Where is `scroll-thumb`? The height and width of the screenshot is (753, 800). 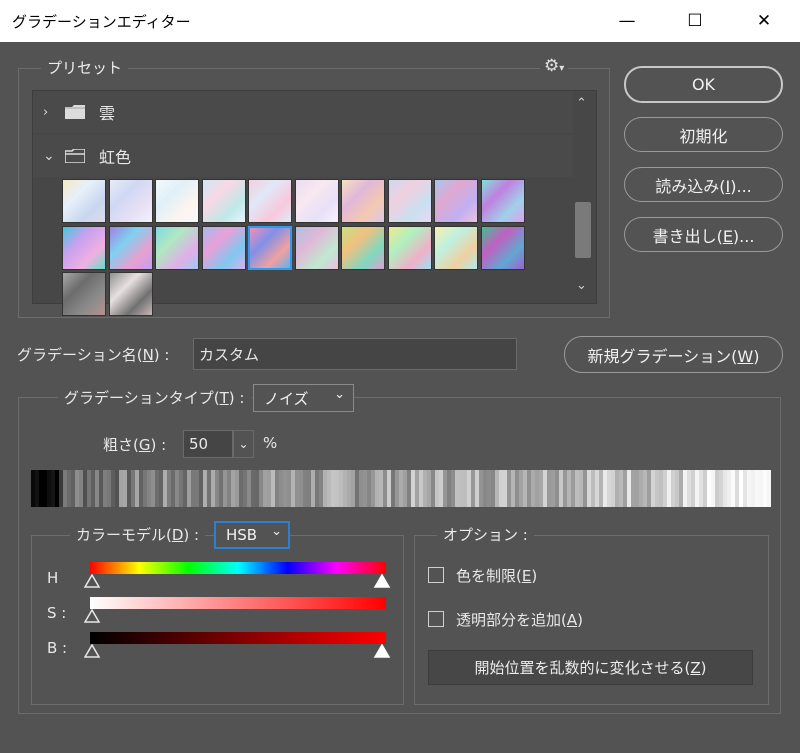
scroll-thumb is located at coordinates (583, 230).